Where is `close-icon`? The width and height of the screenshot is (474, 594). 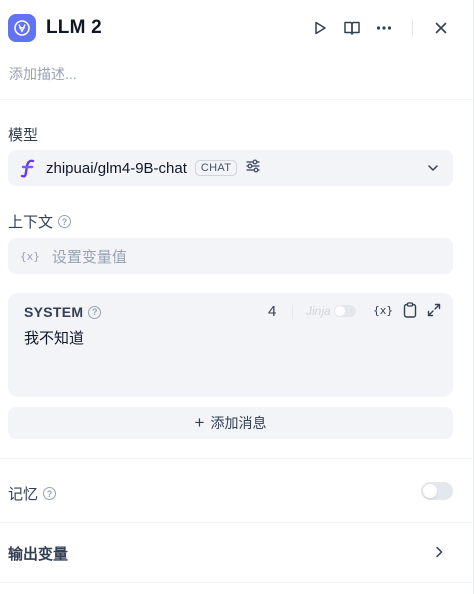 close-icon is located at coordinates (441, 28).